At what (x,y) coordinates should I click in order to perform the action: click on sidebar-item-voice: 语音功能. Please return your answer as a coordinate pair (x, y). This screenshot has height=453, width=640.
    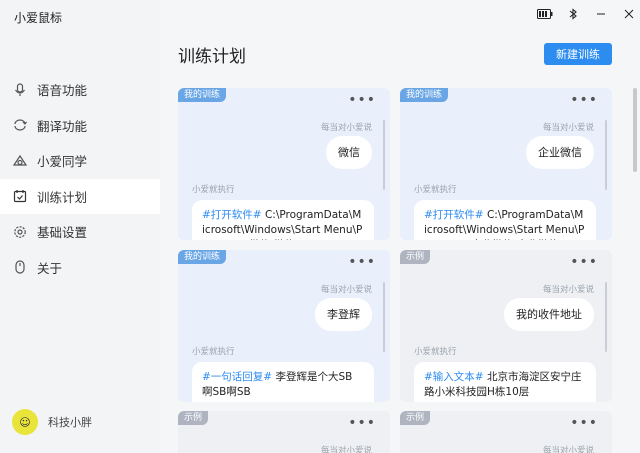
    Looking at the image, I should click on (80, 90).